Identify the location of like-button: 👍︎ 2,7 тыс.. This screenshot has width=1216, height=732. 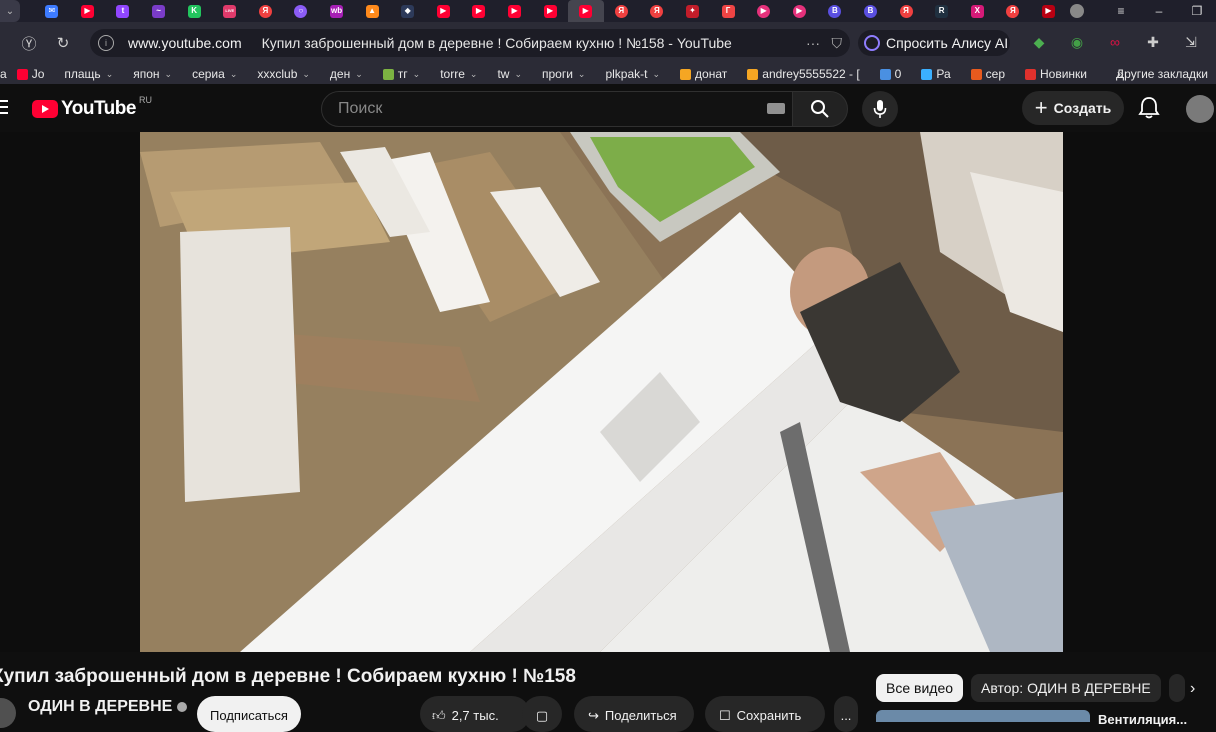
(475, 714).